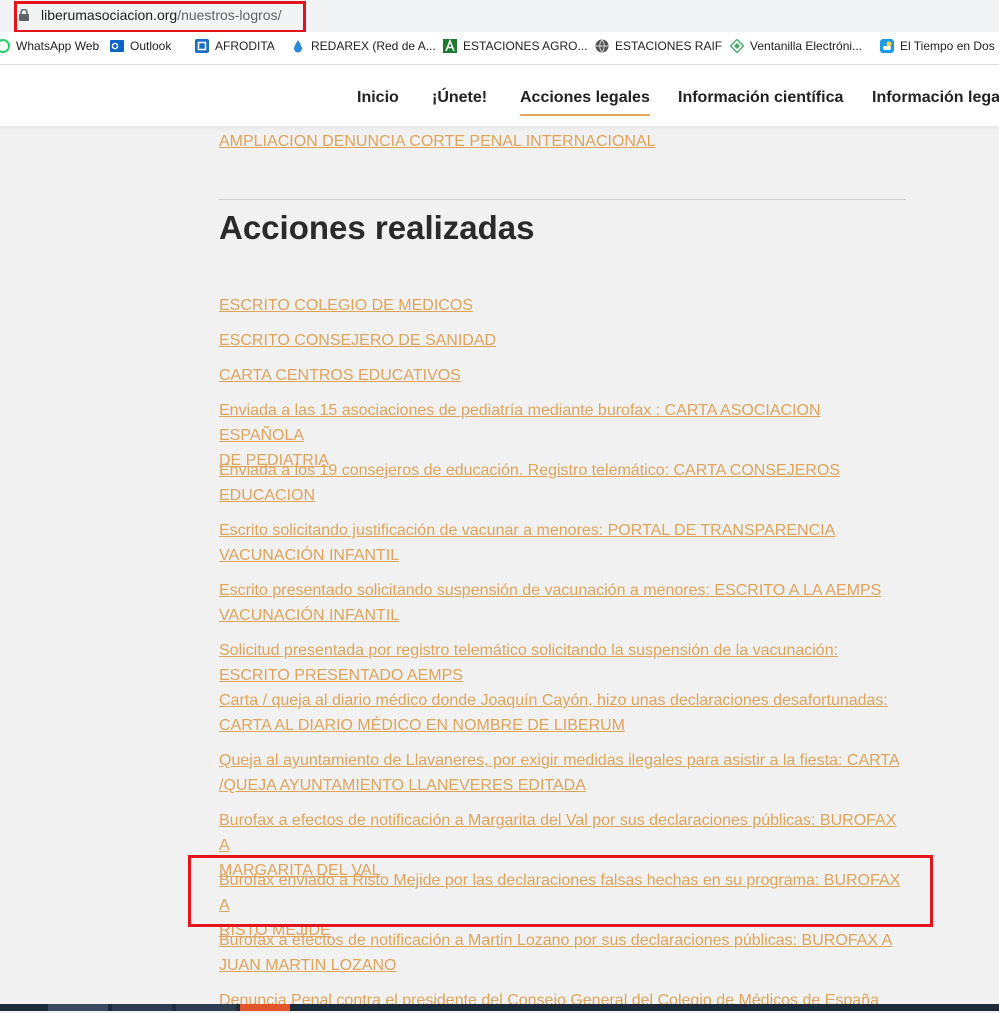  Describe the element at coordinates (202, 46) in the screenshot. I see `afrodita-icon` at that location.